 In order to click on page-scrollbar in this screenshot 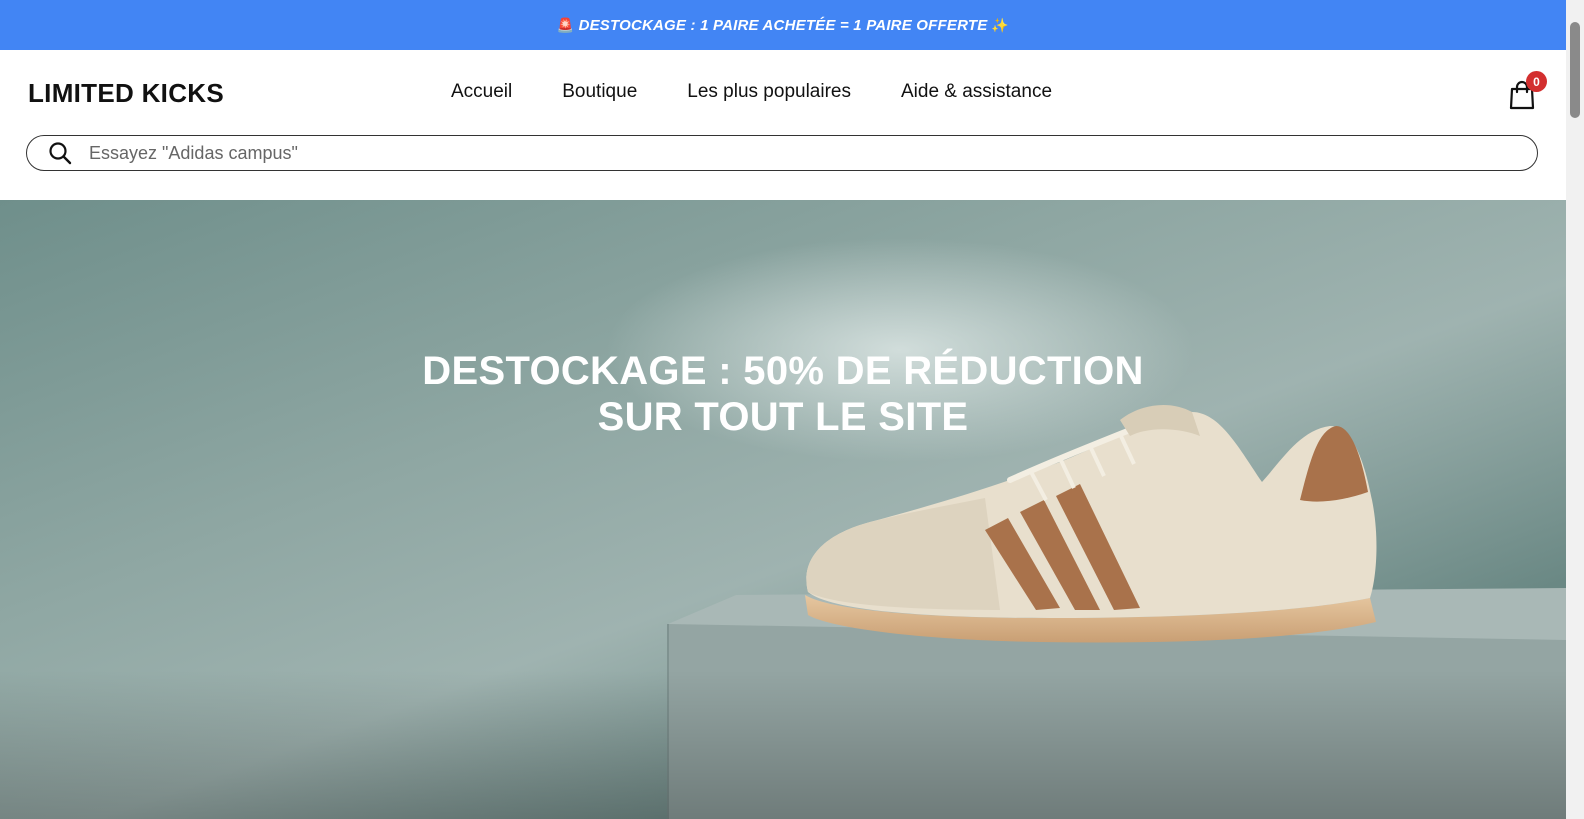, I will do `click(1575, 409)`.